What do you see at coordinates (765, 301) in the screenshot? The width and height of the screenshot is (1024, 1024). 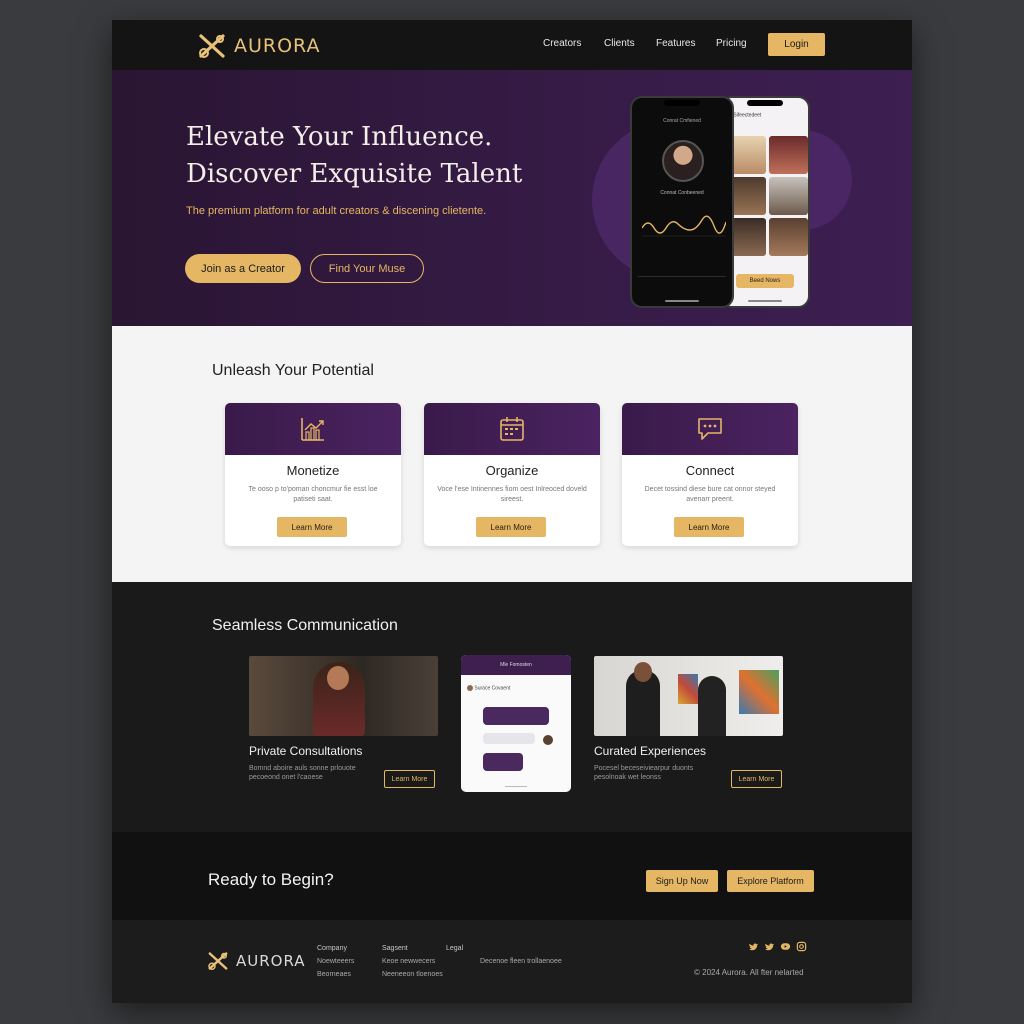 I see `phone-home-bar` at bounding box center [765, 301].